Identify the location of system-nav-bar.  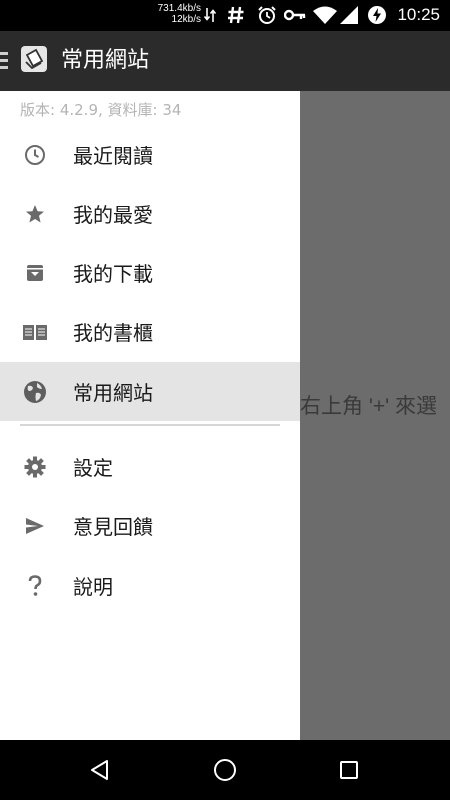
(225, 770).